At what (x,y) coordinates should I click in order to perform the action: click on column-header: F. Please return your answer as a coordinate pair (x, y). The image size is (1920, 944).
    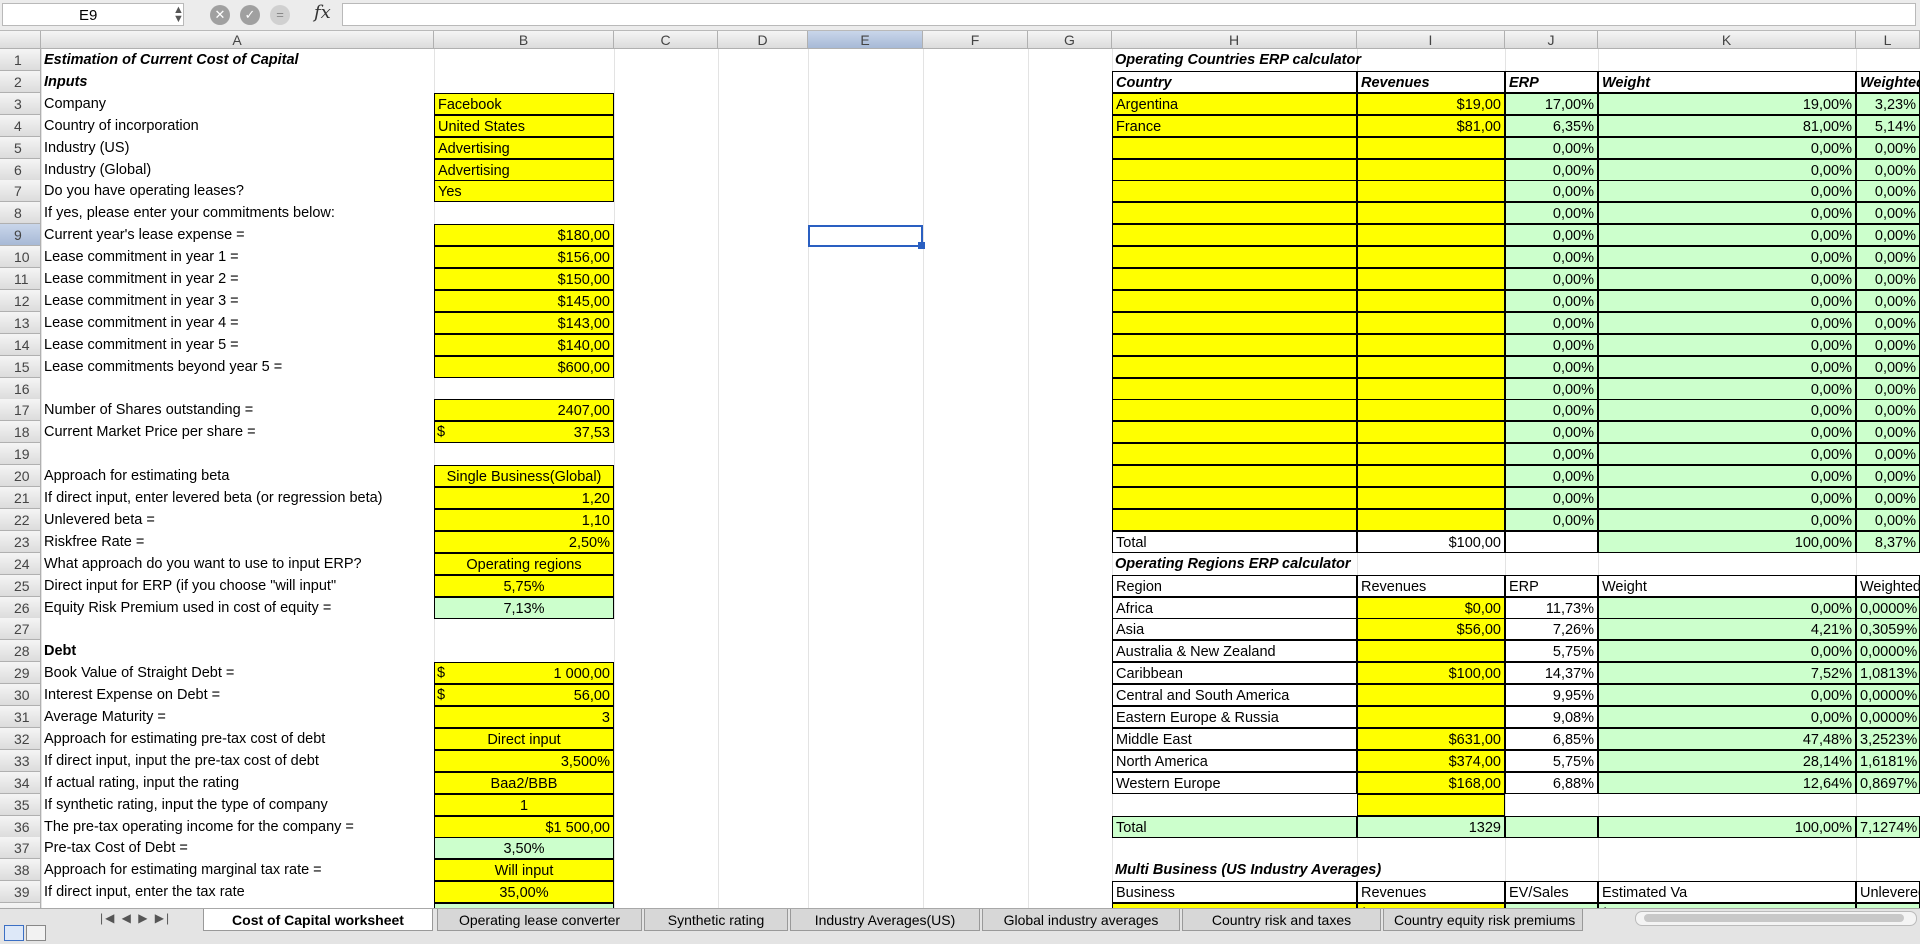
    Looking at the image, I should click on (975, 40).